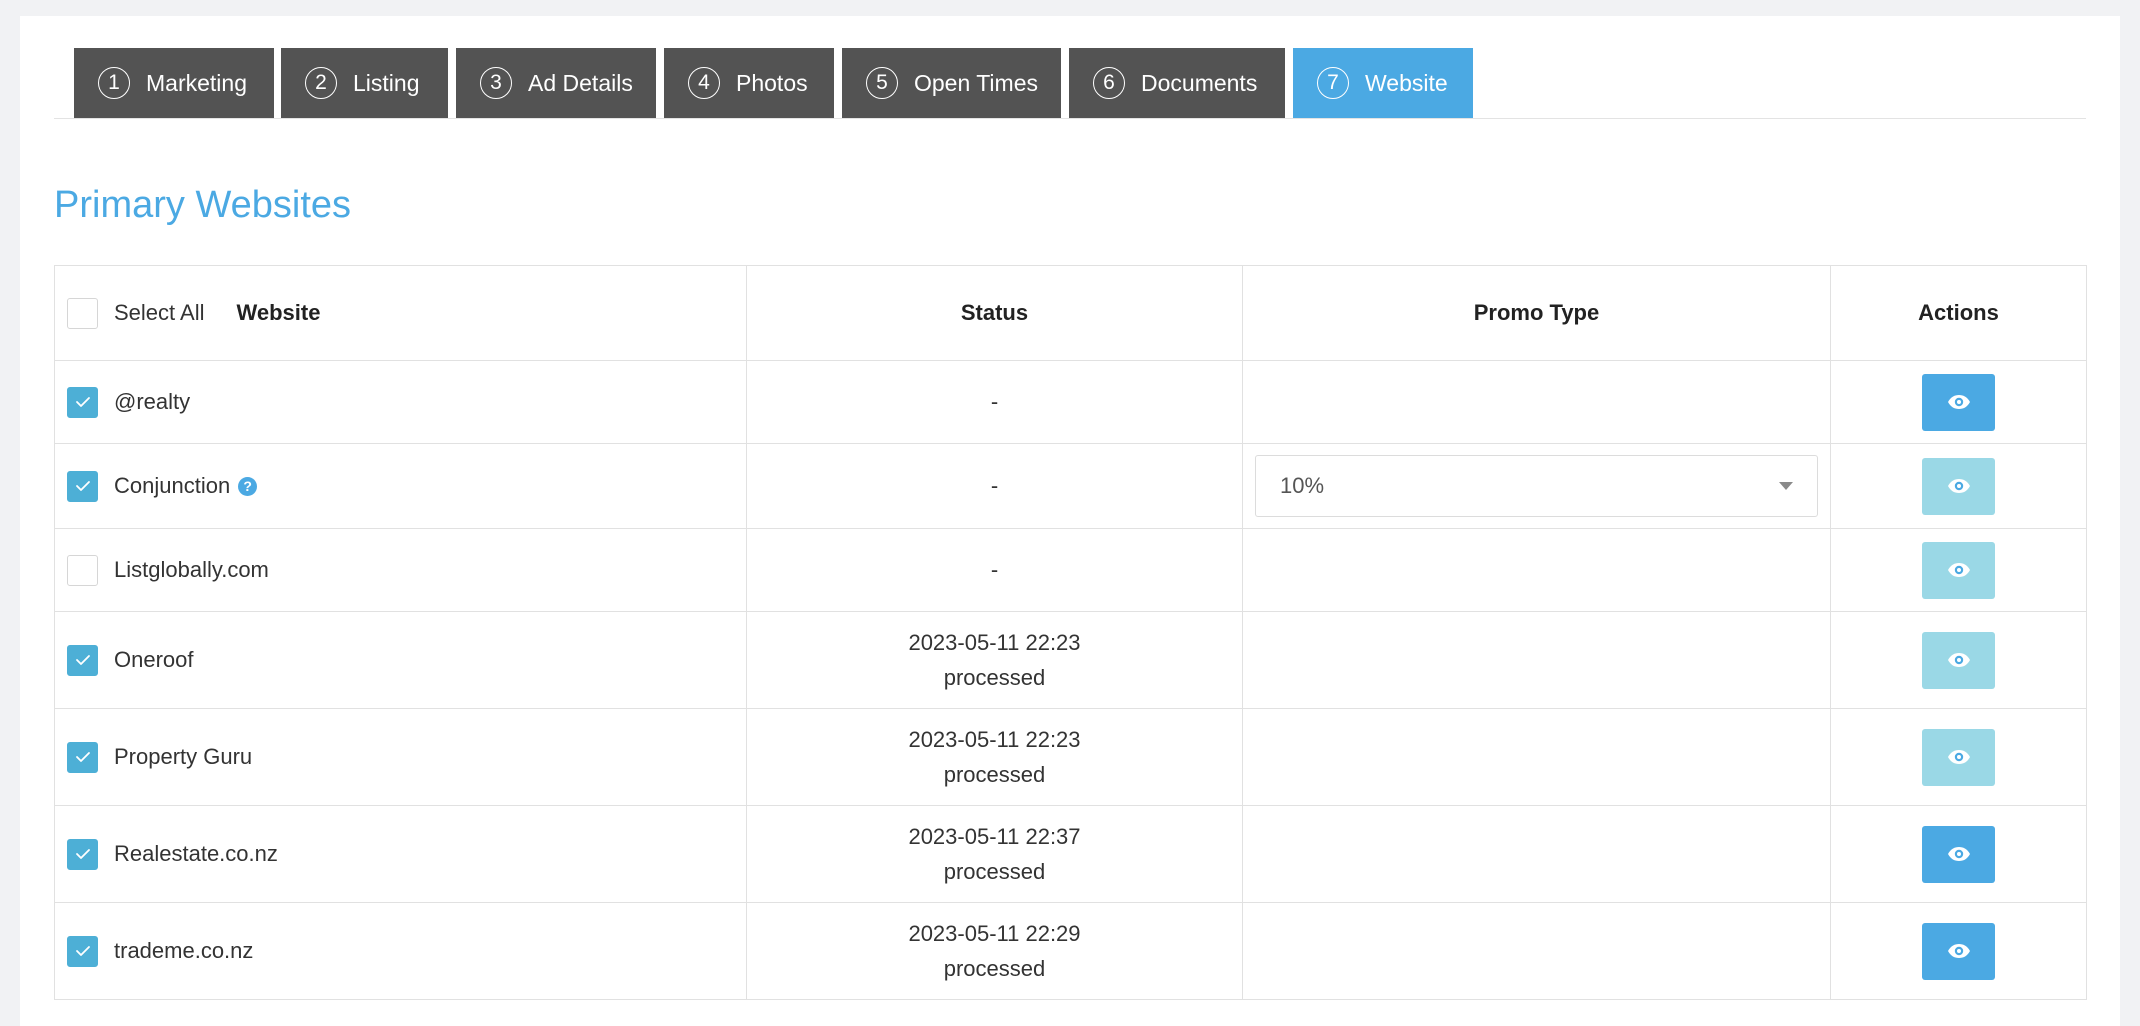 The image size is (2140, 1026). Describe the element at coordinates (114, 83) in the screenshot. I see `step-number: 1` at that location.